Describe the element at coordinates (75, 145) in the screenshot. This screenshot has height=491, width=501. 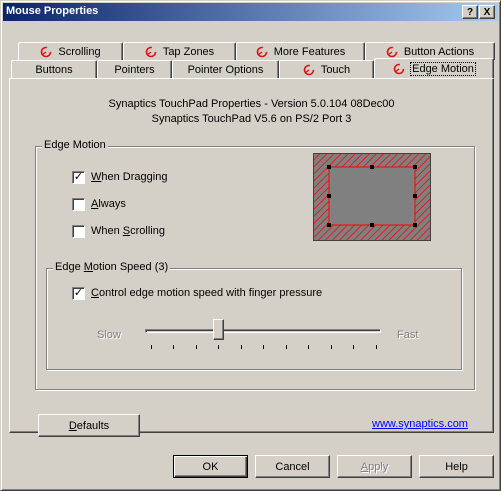
I see `edge-motion-legend: Edge Motion` at that location.